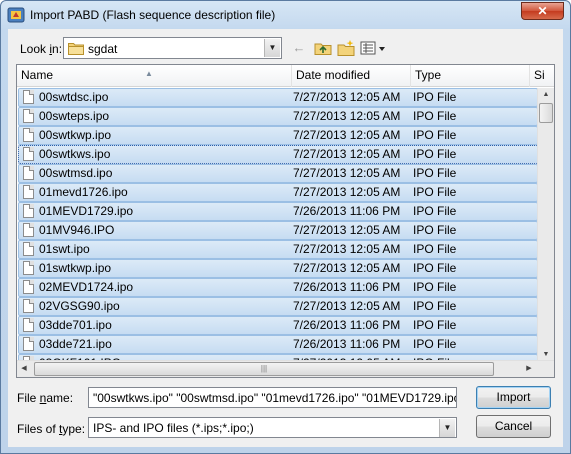 The width and height of the screenshot is (571, 454). Describe the element at coordinates (542, 11) in the screenshot. I see `close-button: ✕` at that location.